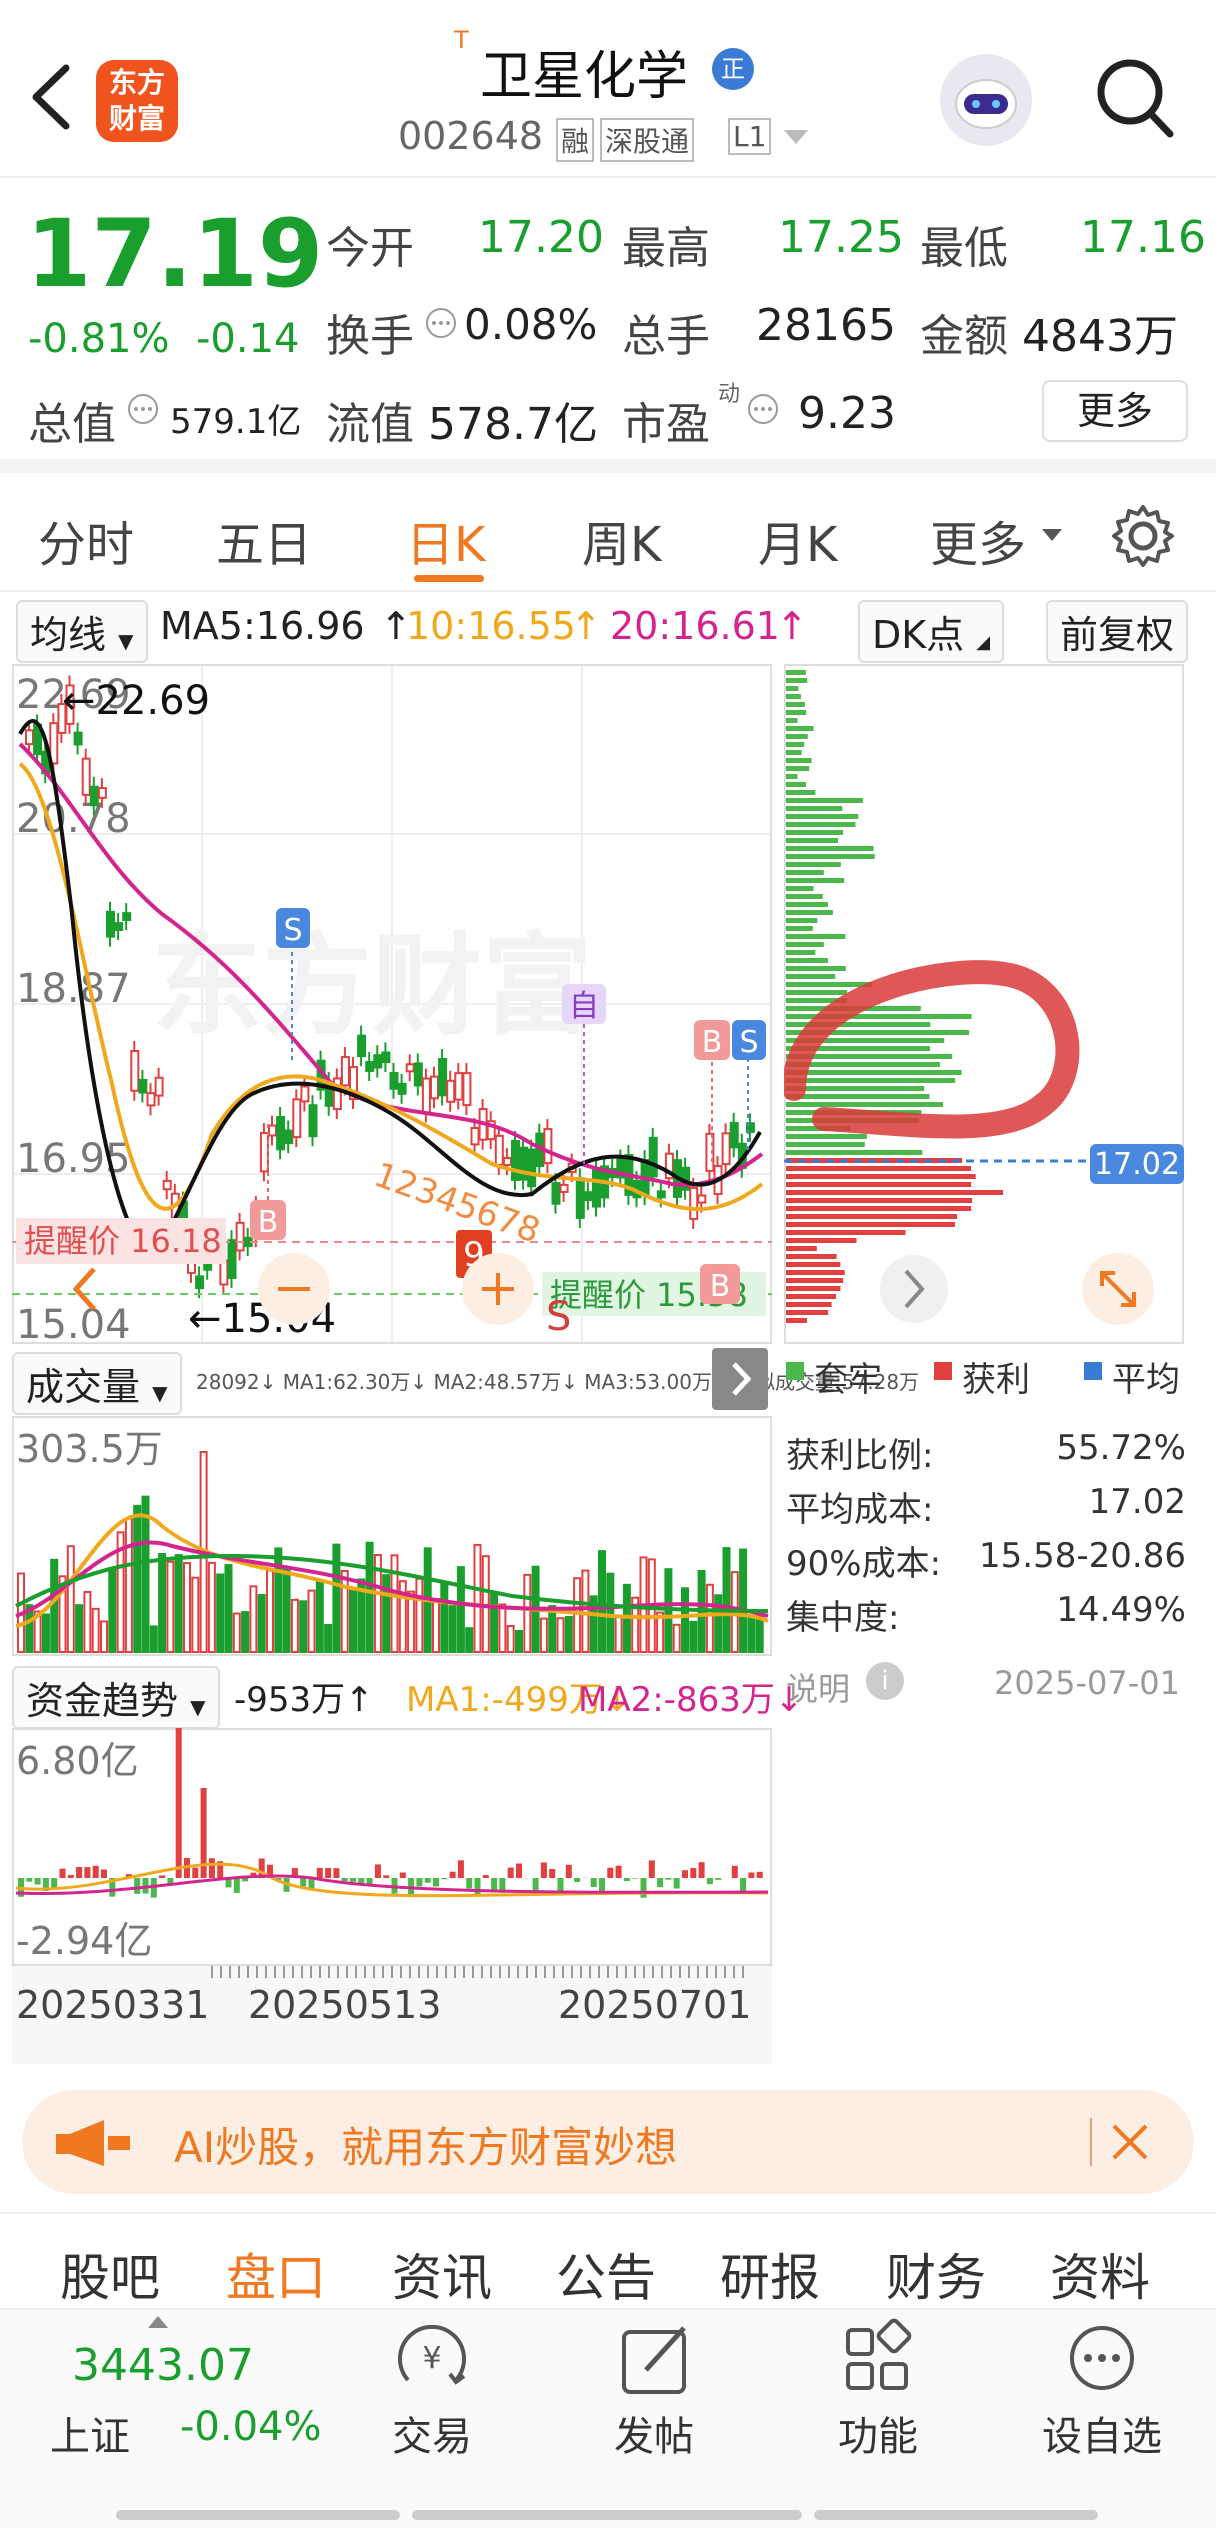 The width and height of the screenshot is (1216, 2528). Describe the element at coordinates (1121, 1448) in the screenshot. I see `stat-value: 55.72%` at that location.